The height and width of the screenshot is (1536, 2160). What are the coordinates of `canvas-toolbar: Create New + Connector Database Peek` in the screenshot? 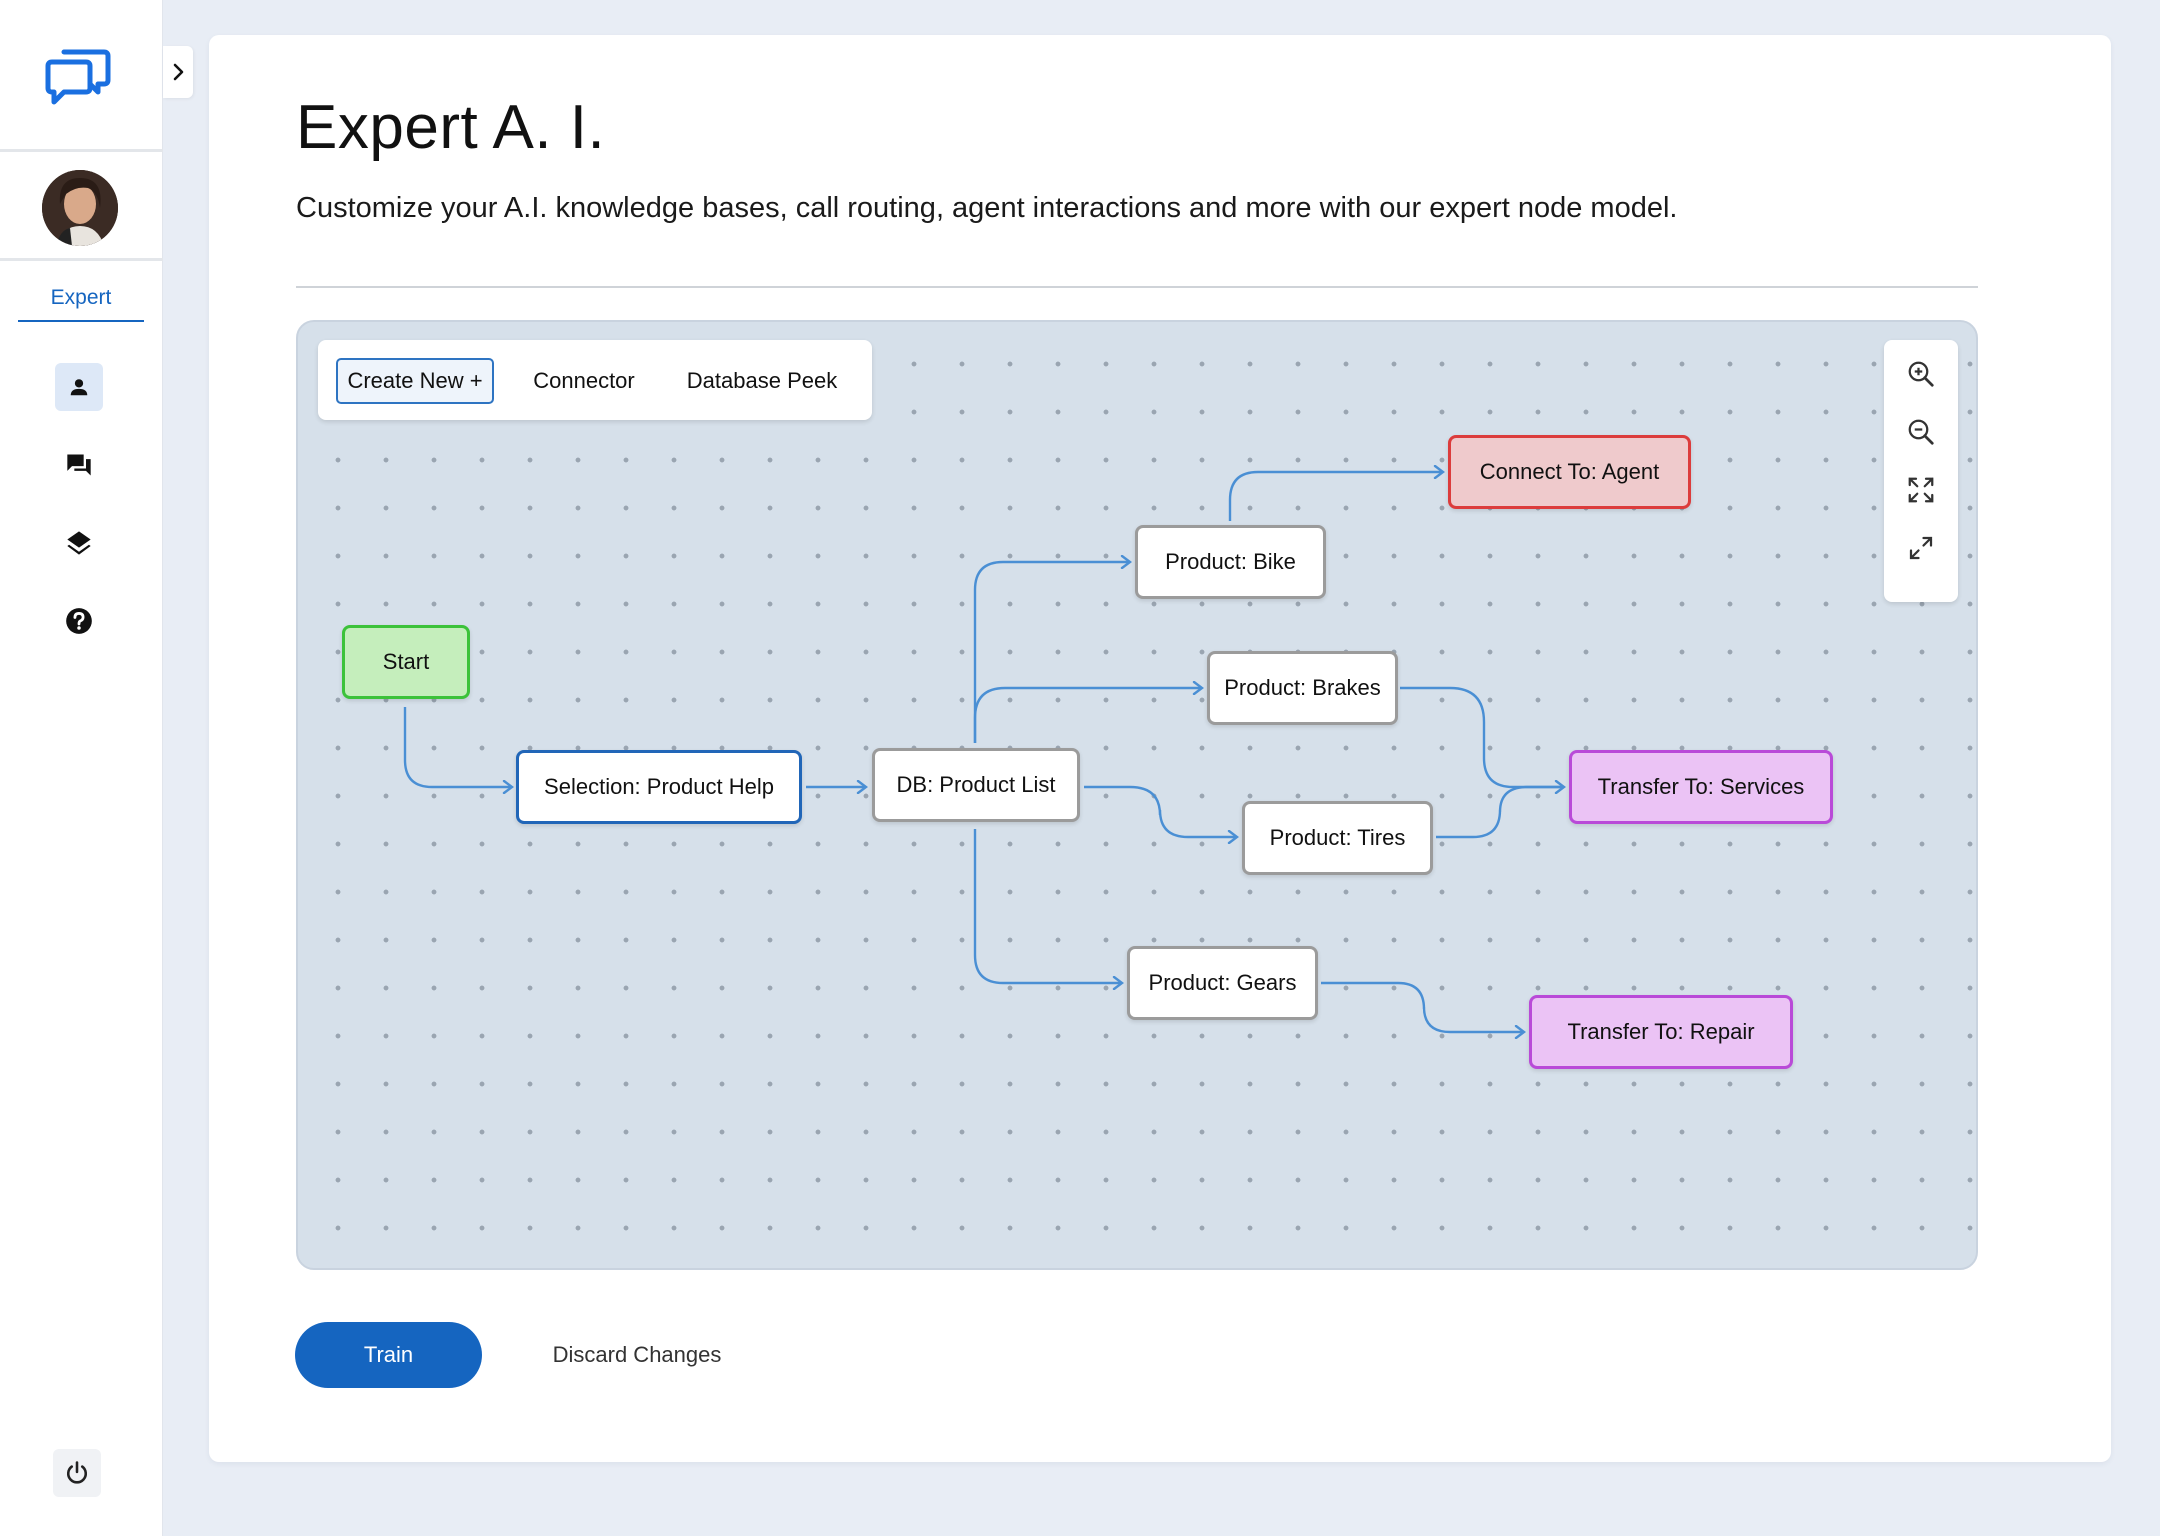 It's located at (595, 380).